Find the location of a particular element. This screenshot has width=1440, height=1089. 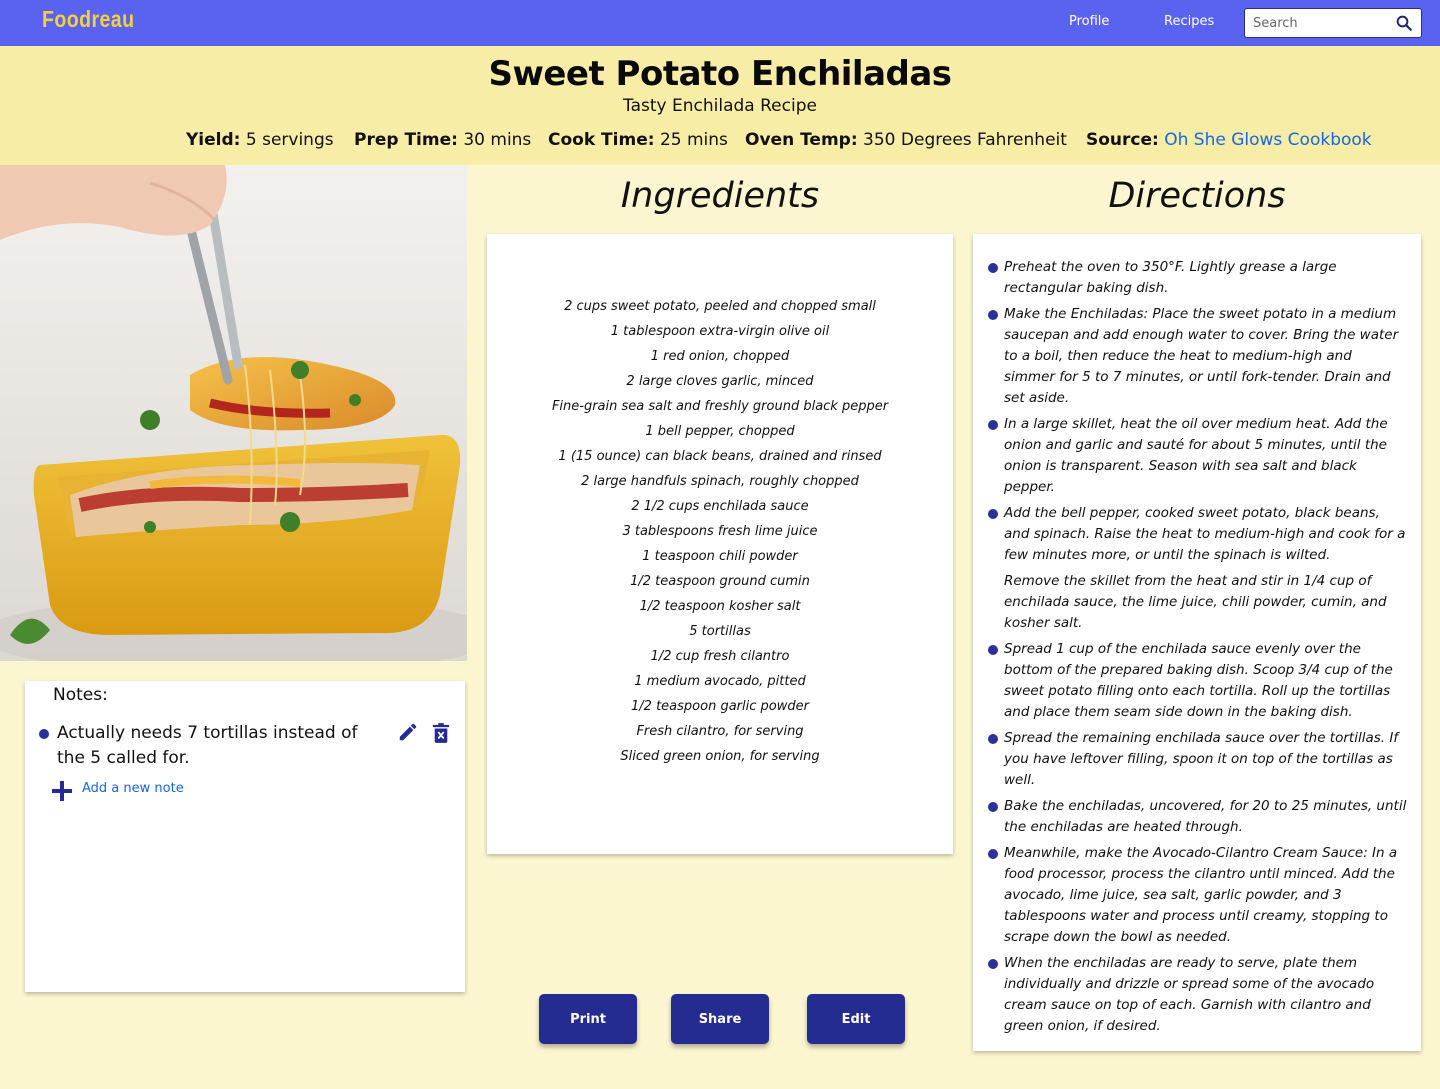

source-link: Oh She Glows Cookbook is located at coordinates (1267, 140).